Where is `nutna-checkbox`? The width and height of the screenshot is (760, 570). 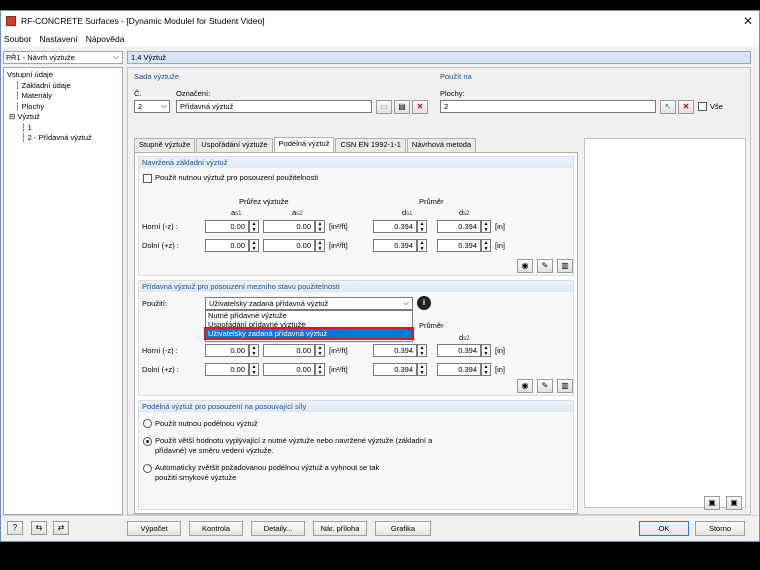 nutna-checkbox is located at coordinates (147, 178).